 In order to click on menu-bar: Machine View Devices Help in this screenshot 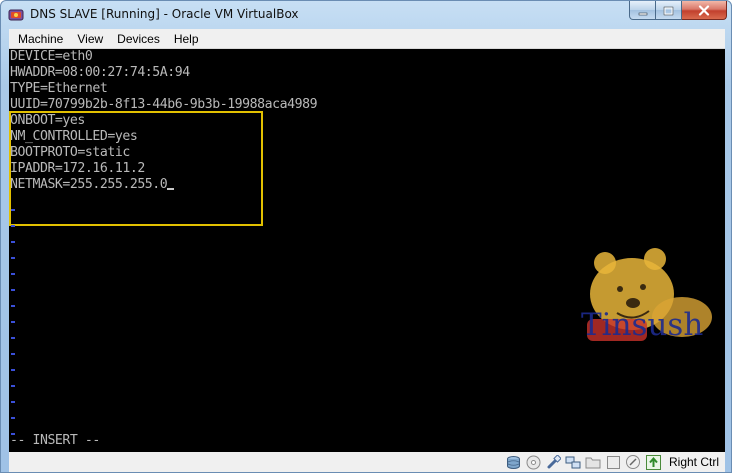, I will do `click(367, 39)`.